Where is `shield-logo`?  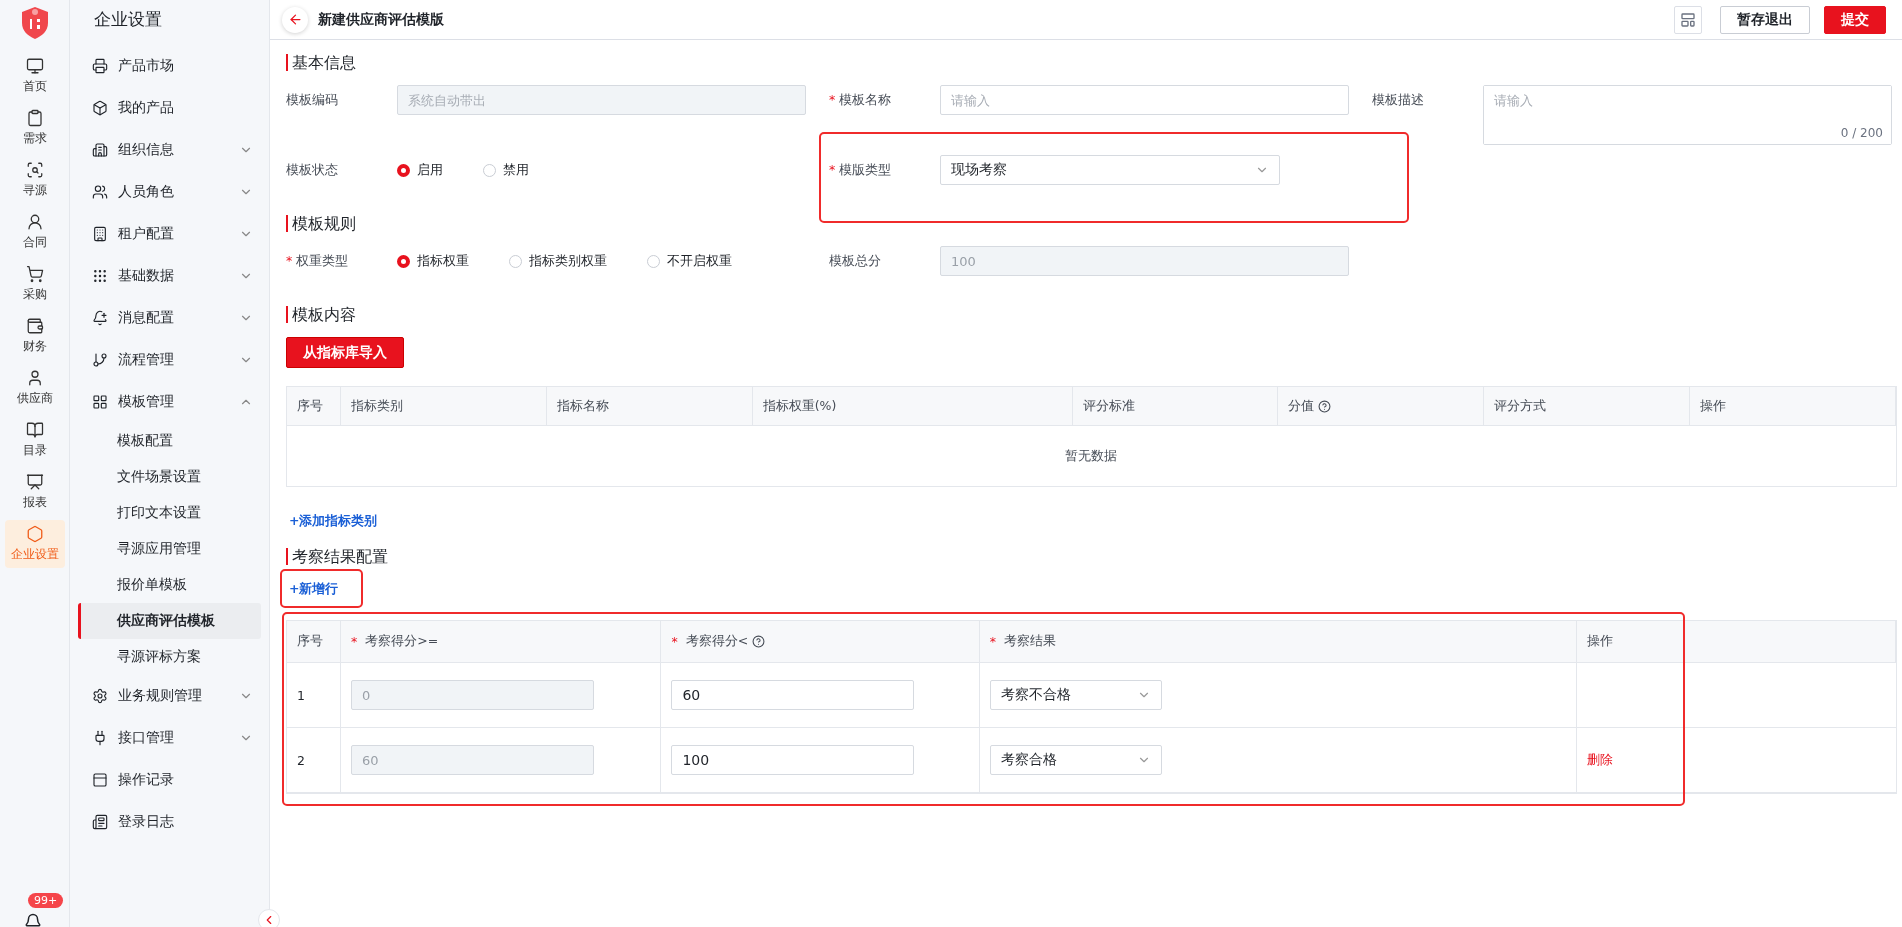 shield-logo is located at coordinates (34, 23).